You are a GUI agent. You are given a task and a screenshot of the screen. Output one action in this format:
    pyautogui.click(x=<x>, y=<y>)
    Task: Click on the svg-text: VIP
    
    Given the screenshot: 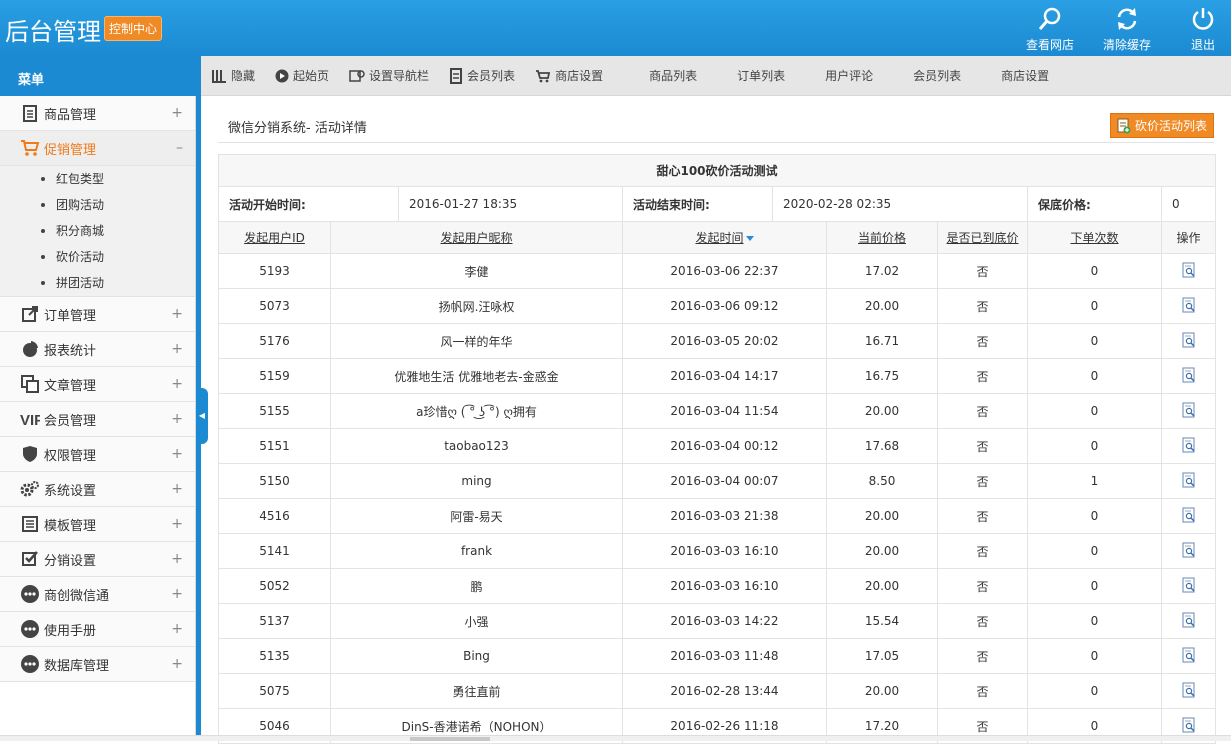 What is the action you would take?
    pyautogui.click(x=30, y=420)
    